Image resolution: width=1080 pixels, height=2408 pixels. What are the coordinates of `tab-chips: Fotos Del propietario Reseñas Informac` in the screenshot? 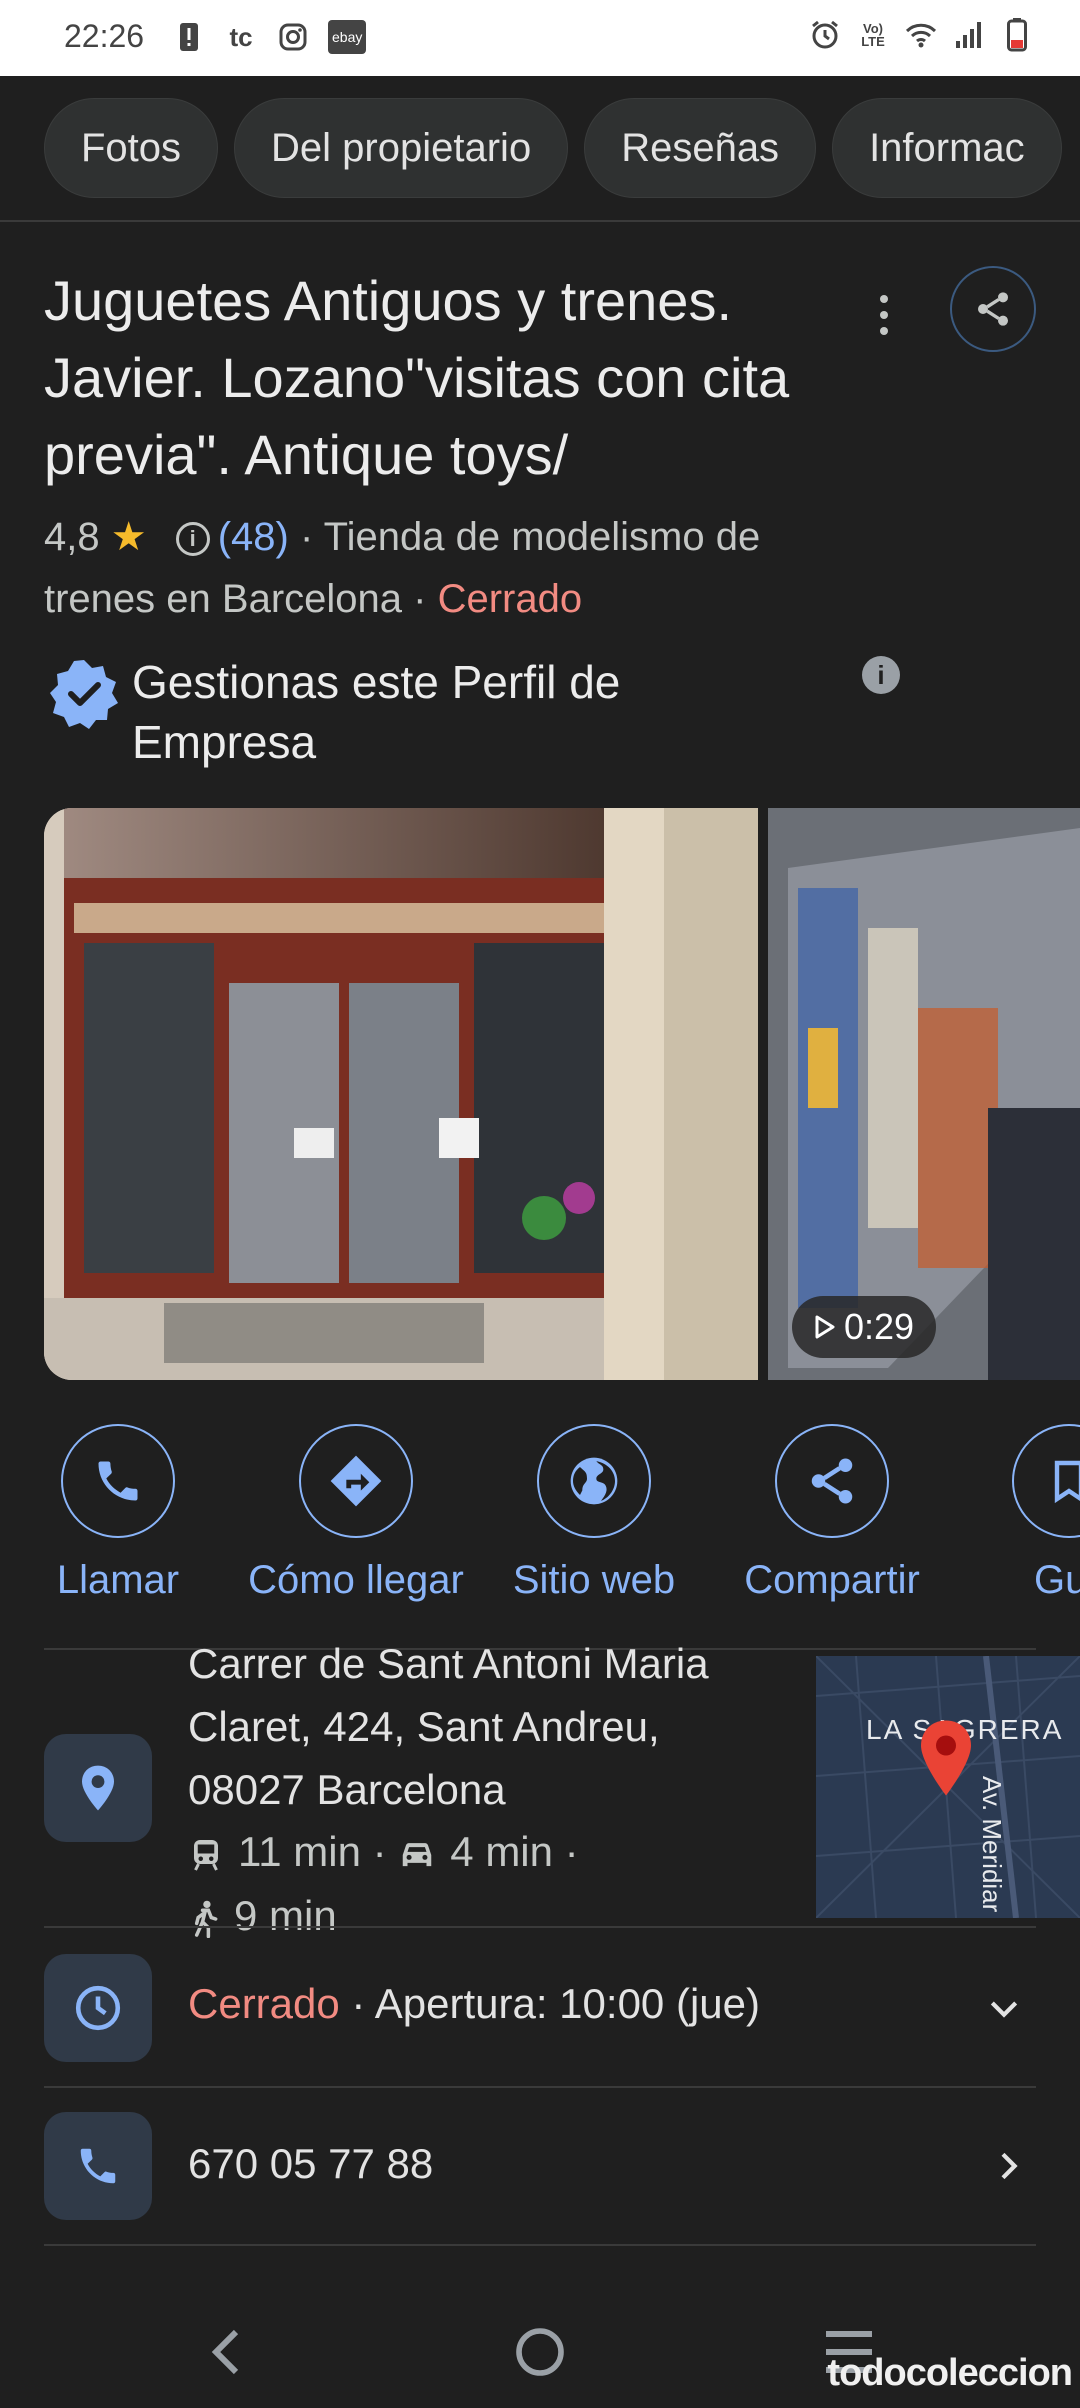 It's located at (553, 148).